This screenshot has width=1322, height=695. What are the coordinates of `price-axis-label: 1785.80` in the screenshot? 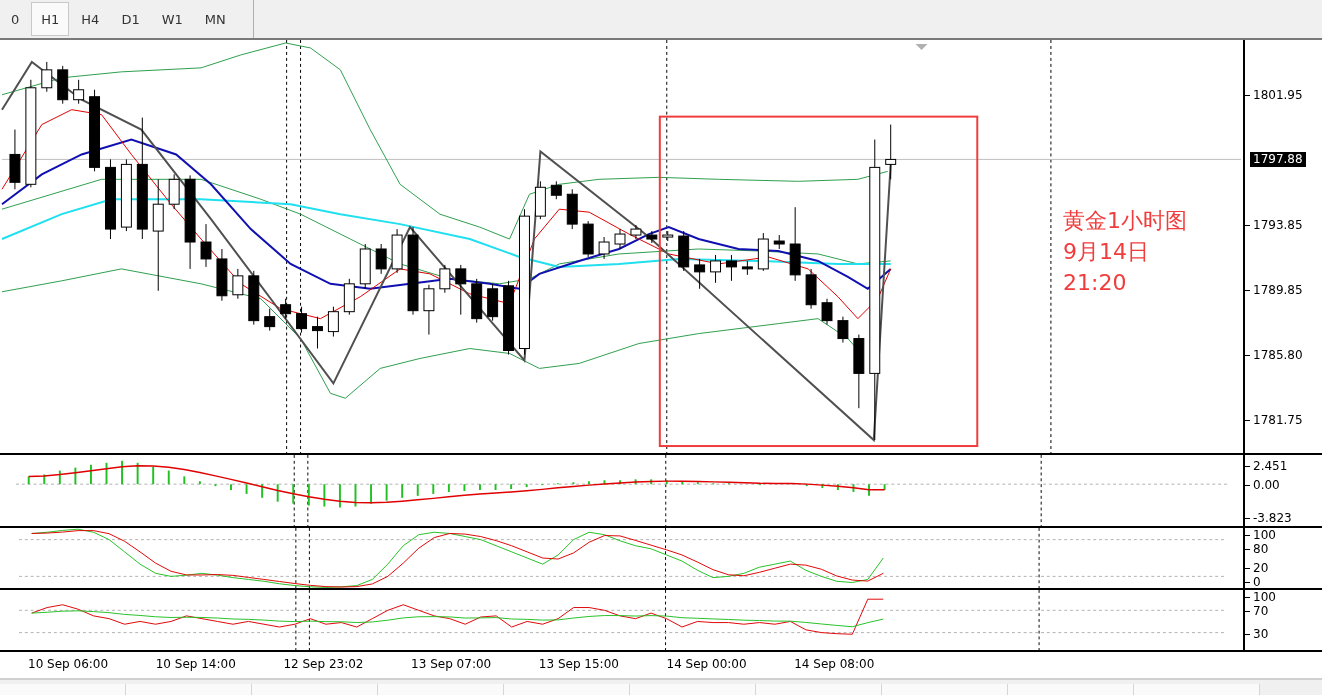 It's located at (1274, 355).